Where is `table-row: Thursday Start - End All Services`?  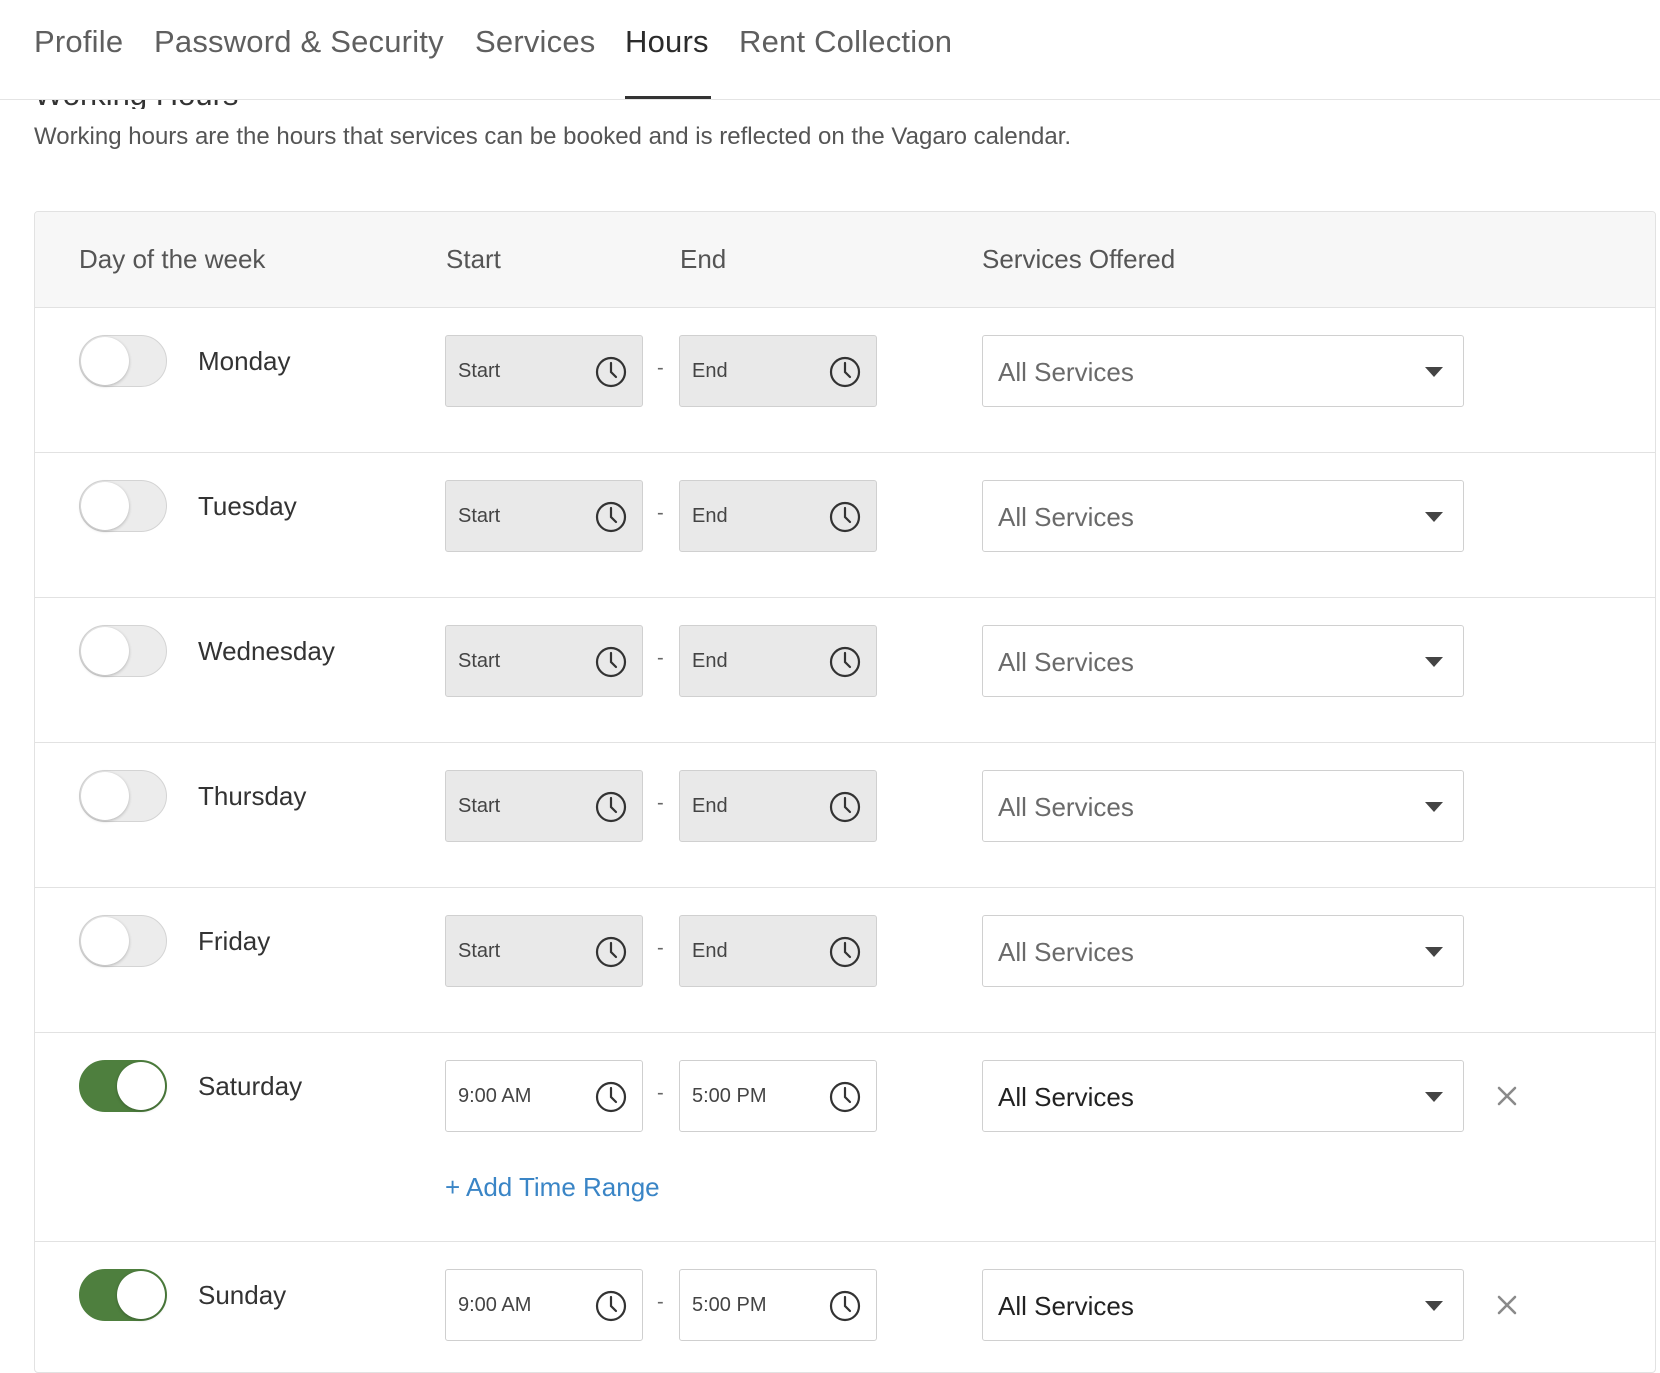 table-row: Thursday Start - End All Services is located at coordinates (845, 815).